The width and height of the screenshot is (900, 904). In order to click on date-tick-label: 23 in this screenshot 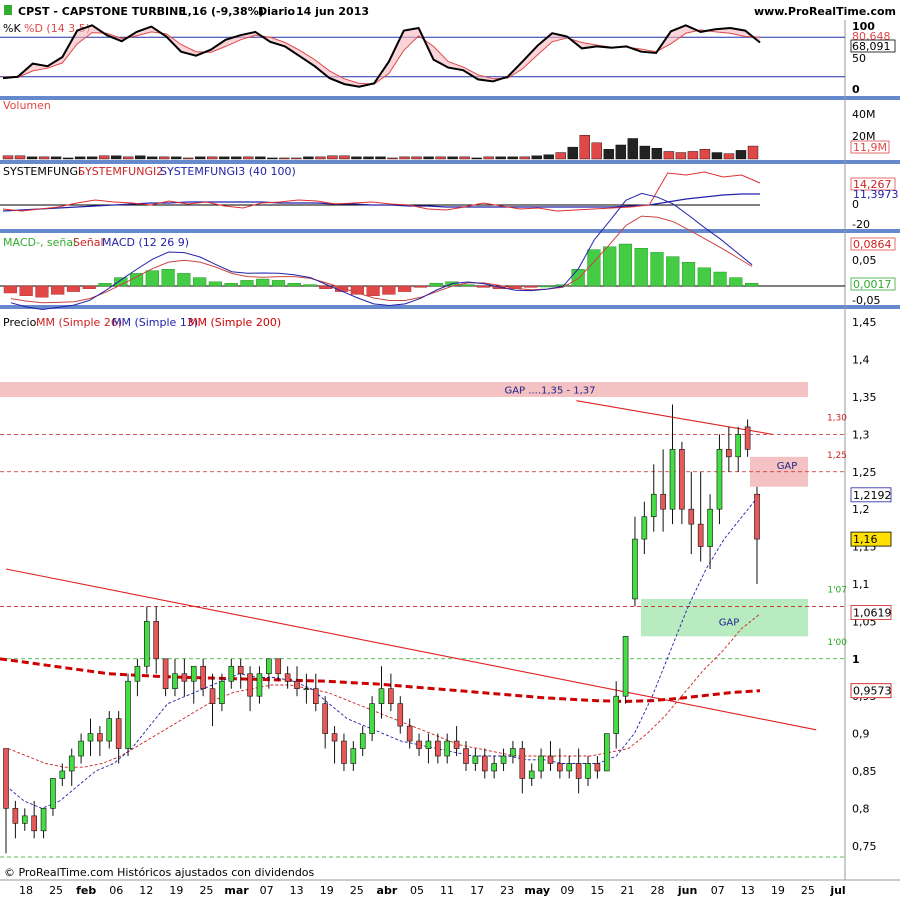, I will do `click(507, 890)`.